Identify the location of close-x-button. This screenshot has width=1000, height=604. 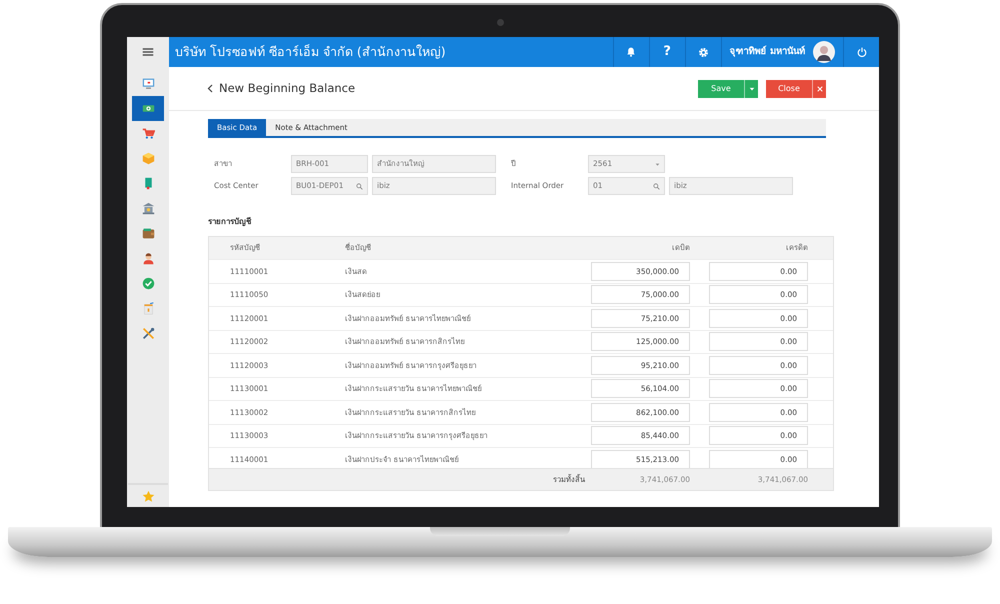
(819, 89).